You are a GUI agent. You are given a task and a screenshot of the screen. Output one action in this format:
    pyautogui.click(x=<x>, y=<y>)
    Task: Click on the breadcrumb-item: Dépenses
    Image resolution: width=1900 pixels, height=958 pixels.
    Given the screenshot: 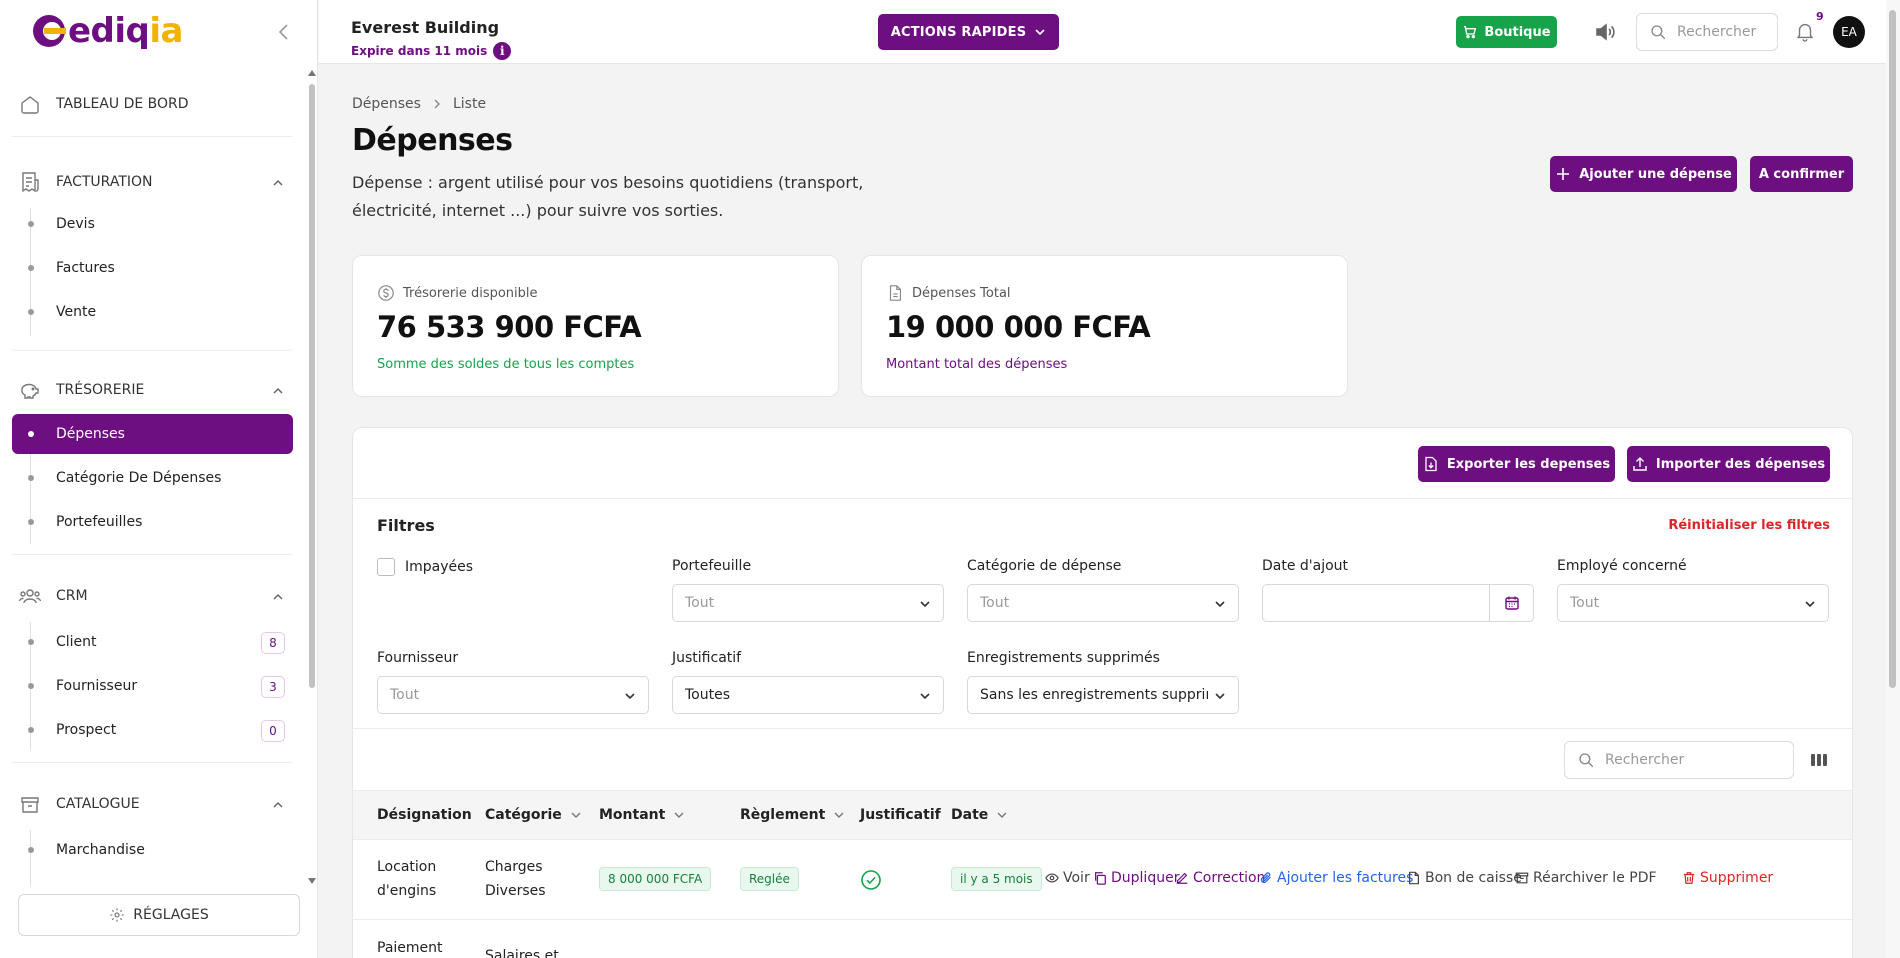 What is the action you would take?
    pyautogui.click(x=386, y=104)
    